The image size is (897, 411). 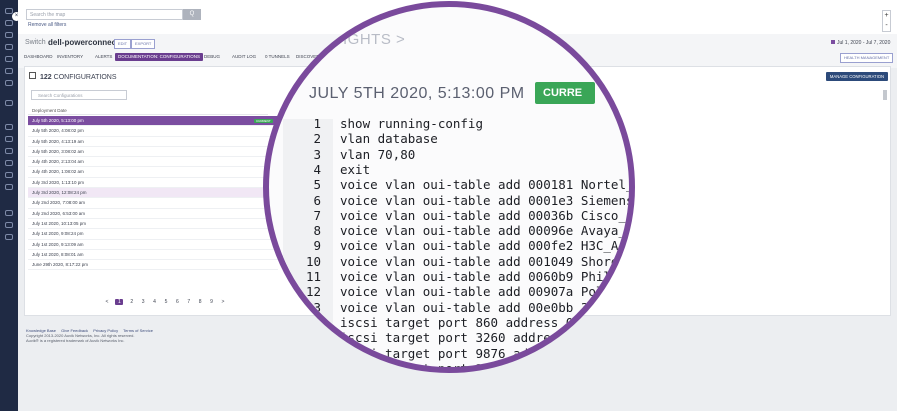 I want to click on table-row: July 1st 2020, 9:08:24 pm, so click(x=153, y=234).